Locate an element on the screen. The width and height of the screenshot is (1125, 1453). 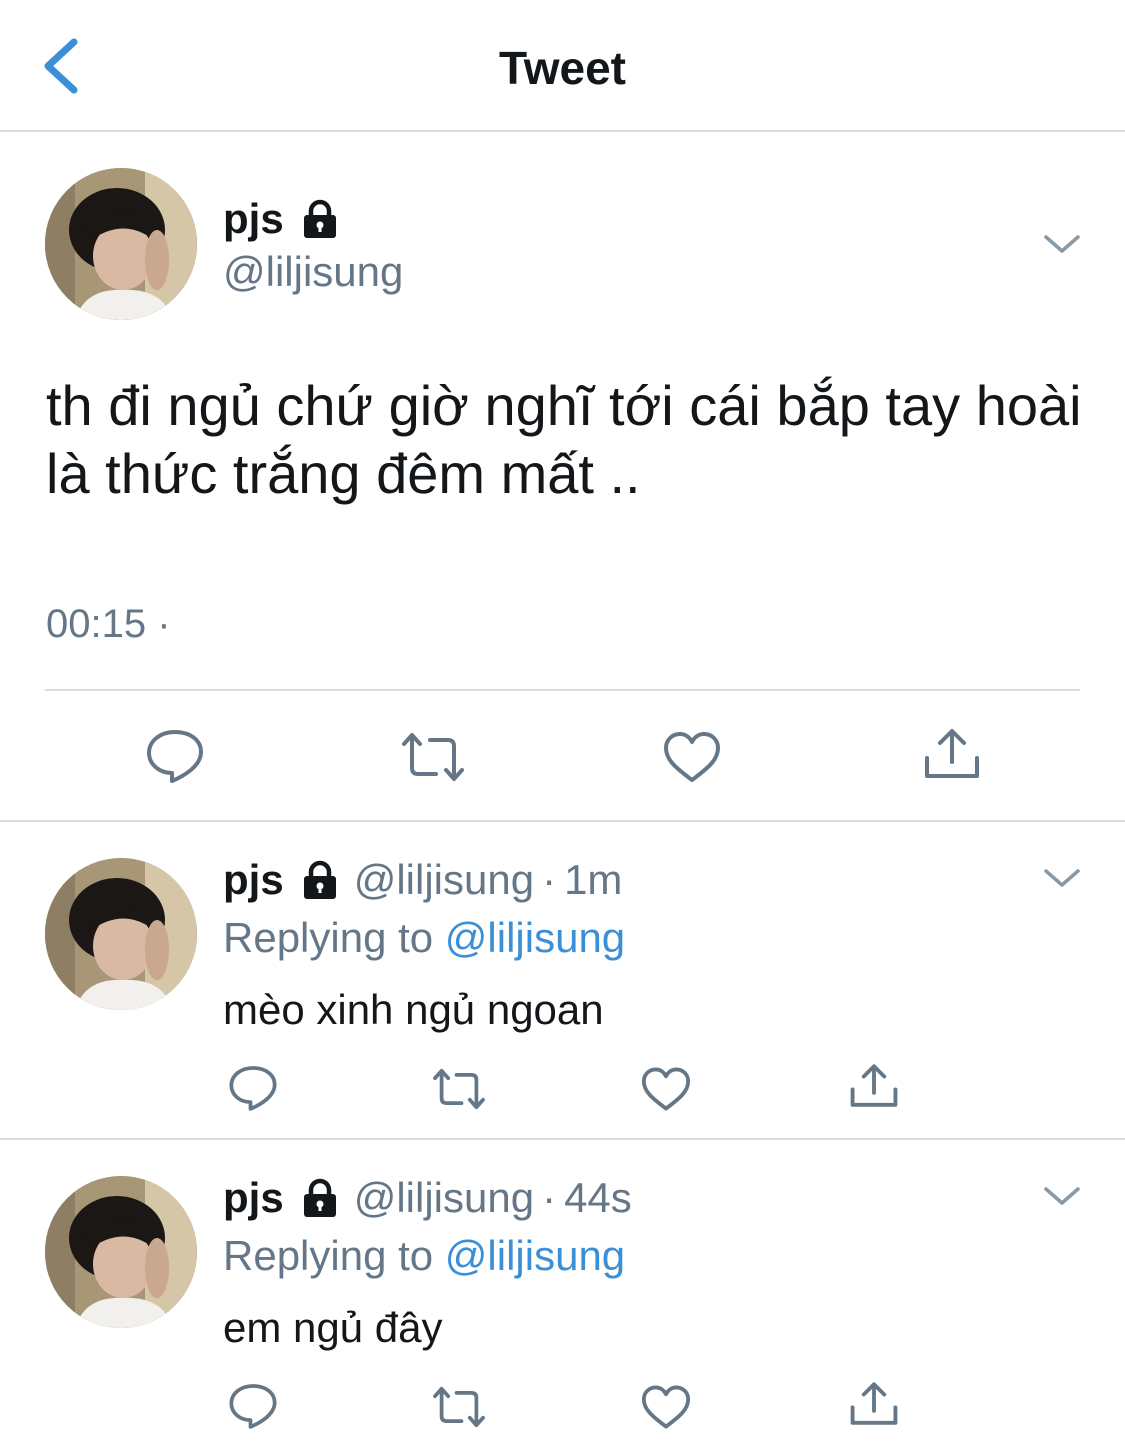
reply-header: pjs @liljisung · 44s is located at coordinates (427, 1198).